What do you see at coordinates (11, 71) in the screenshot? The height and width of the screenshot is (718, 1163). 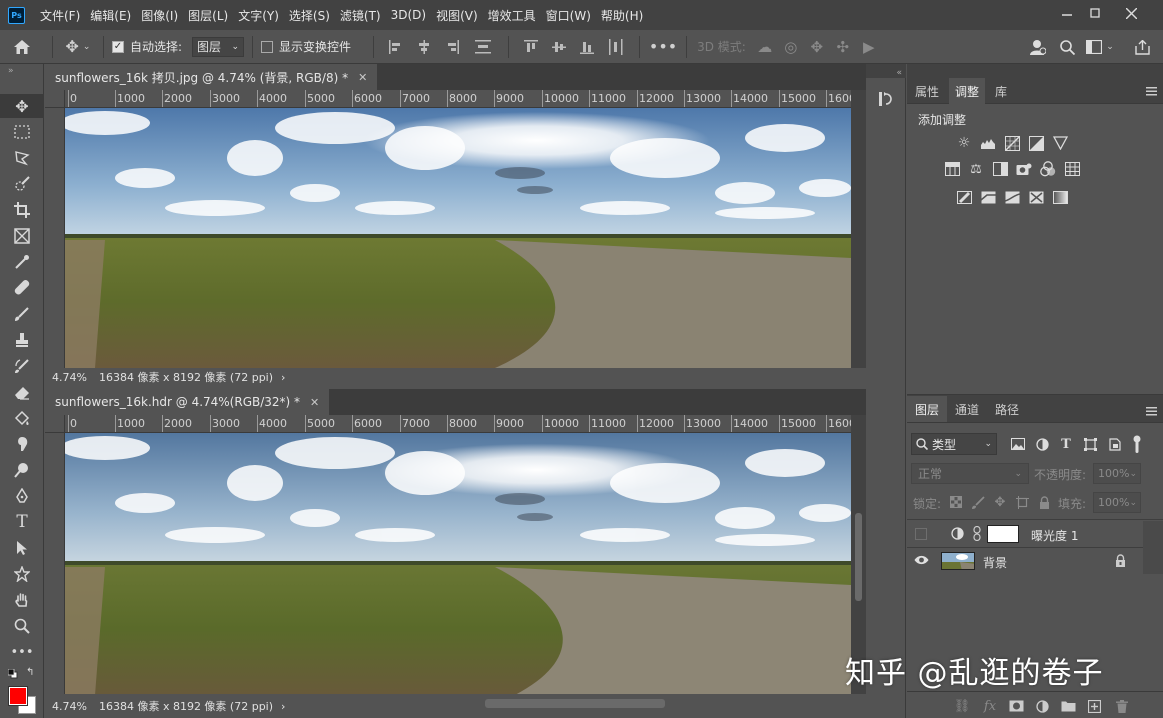 I see `collapse-toolbar-icon: »` at bounding box center [11, 71].